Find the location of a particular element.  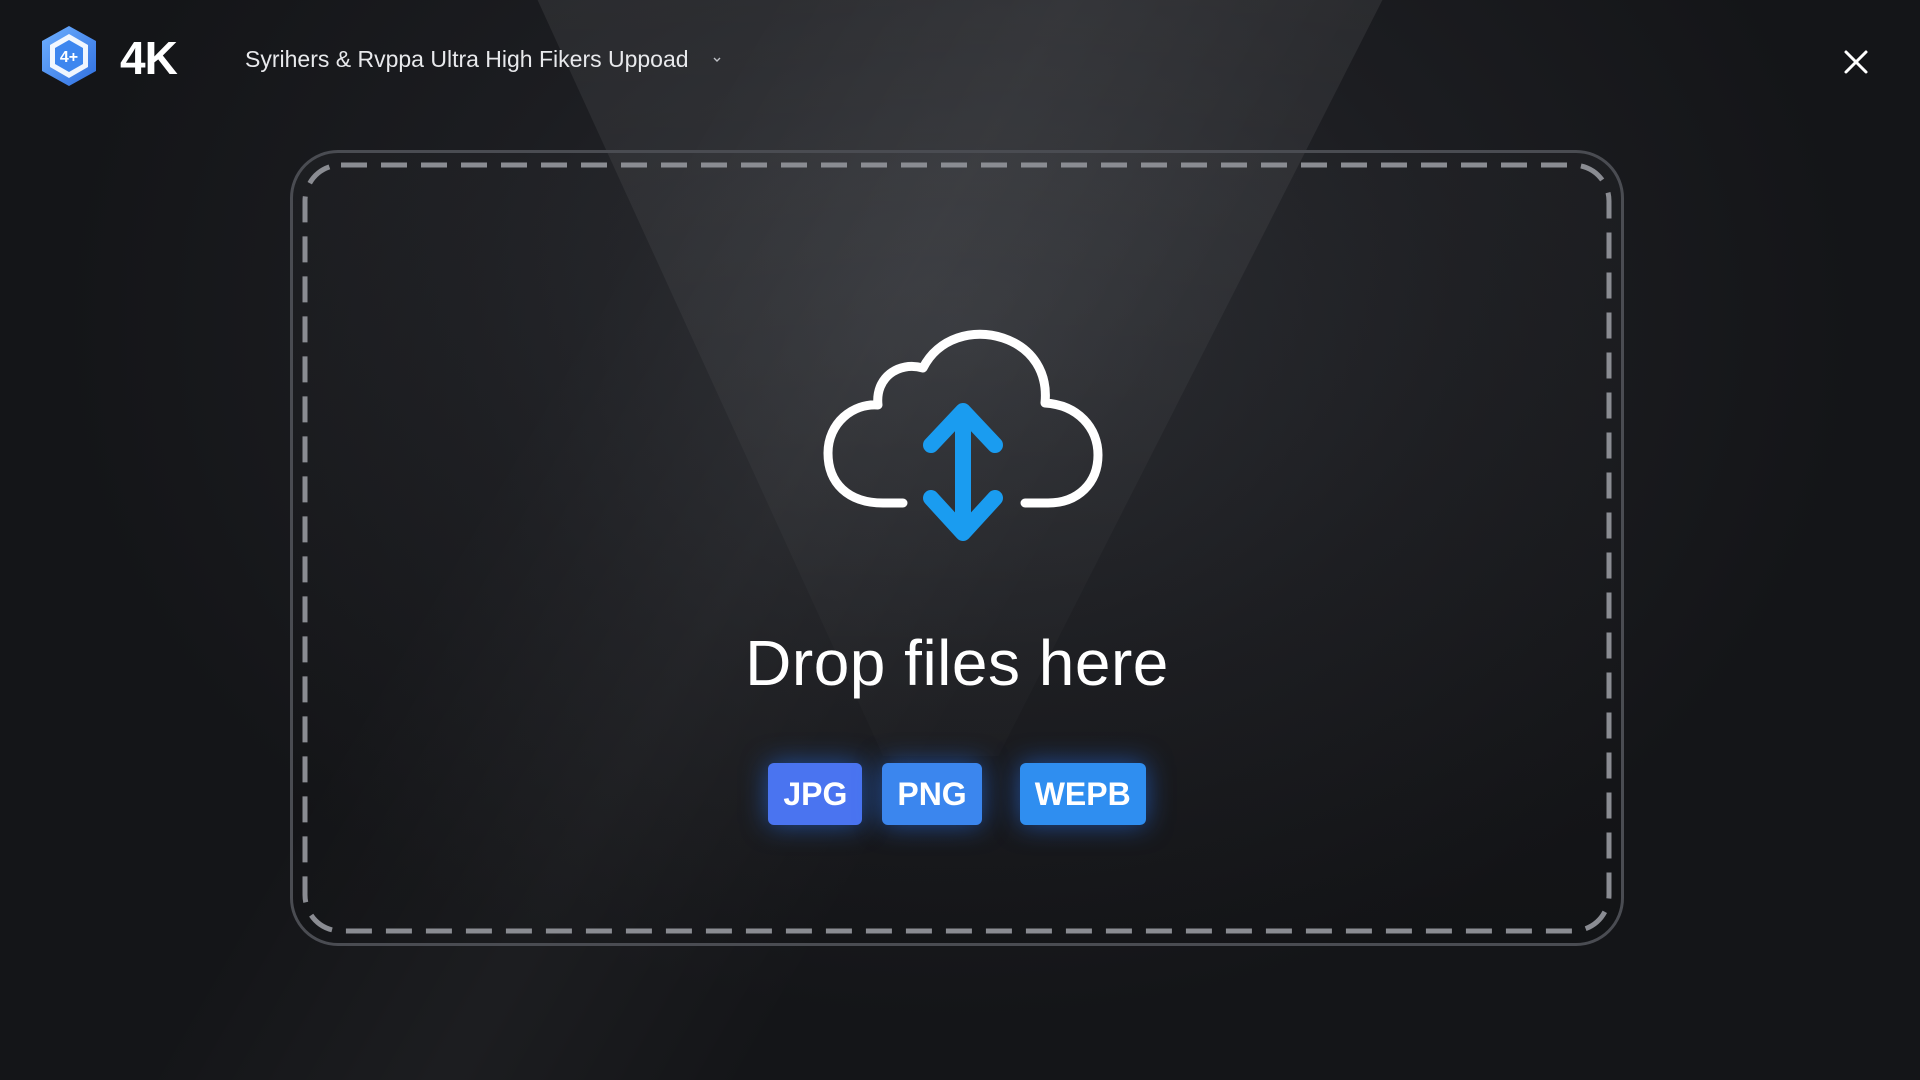

close-button is located at coordinates (1856, 62).